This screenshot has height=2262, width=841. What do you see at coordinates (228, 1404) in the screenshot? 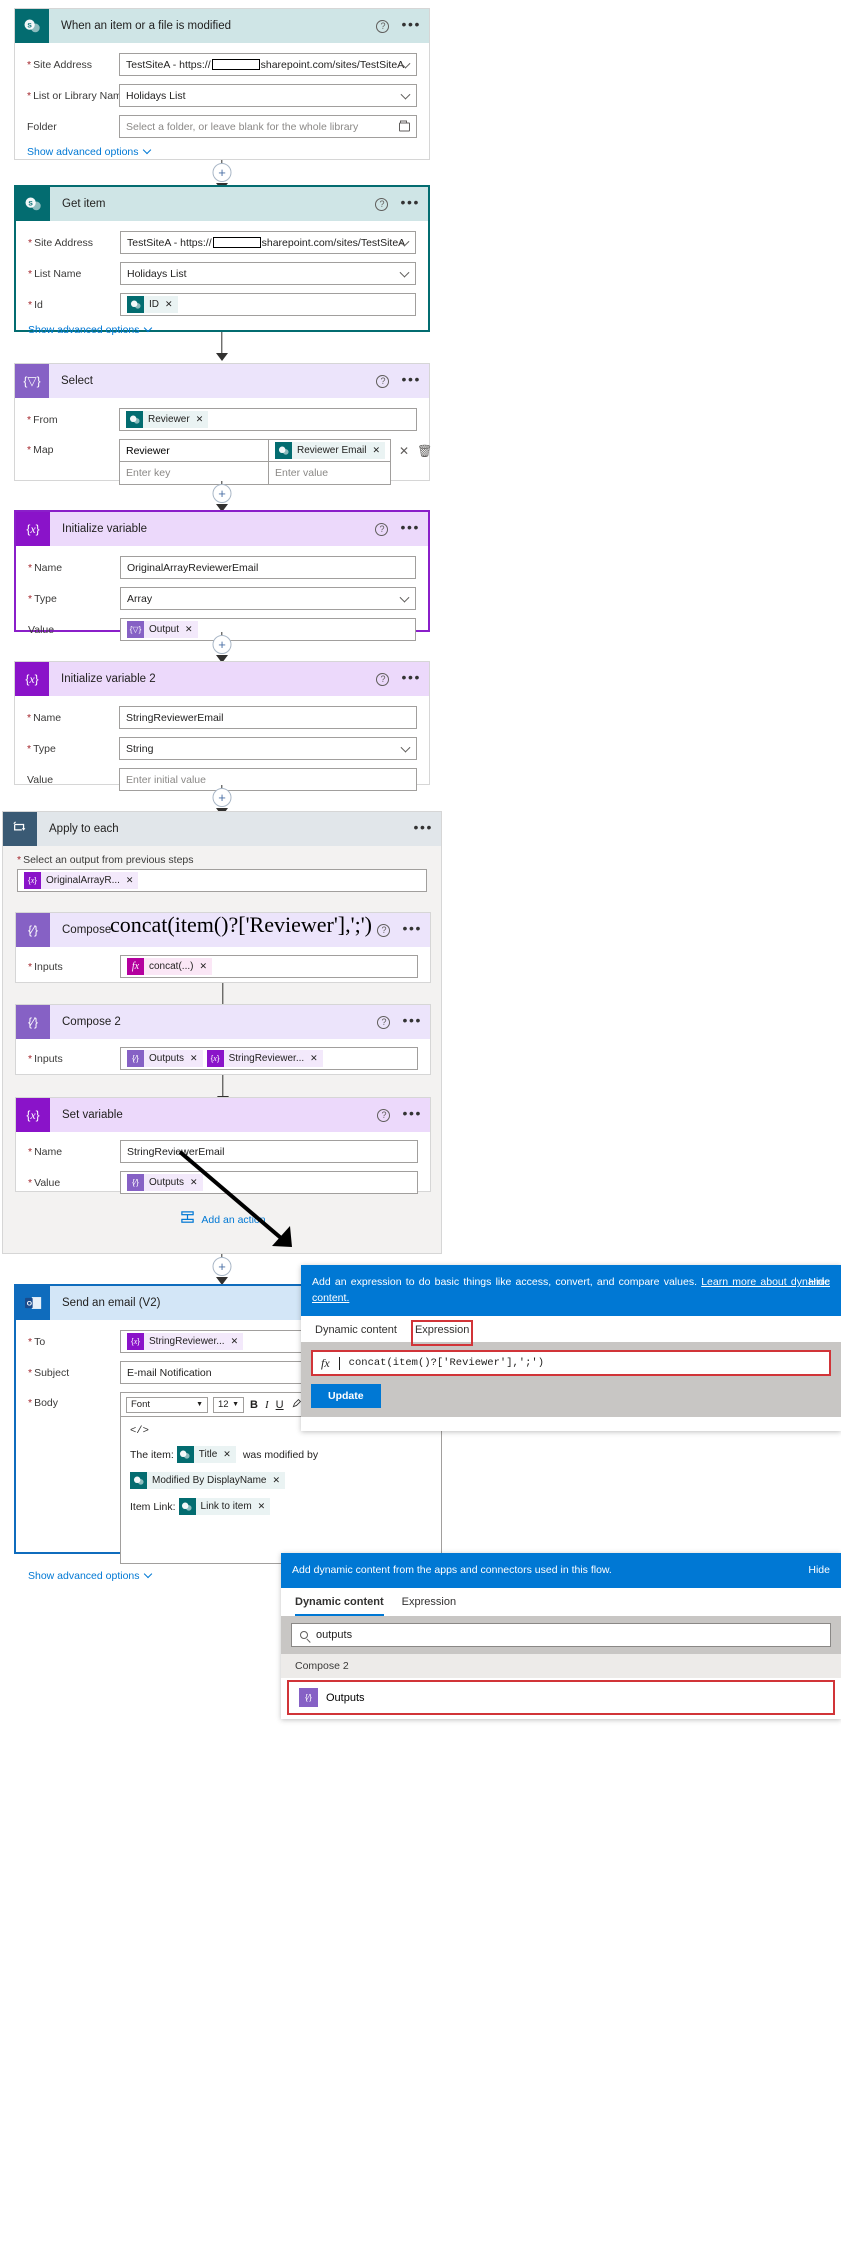
I see `font-size-select: 12 ▼` at bounding box center [228, 1404].